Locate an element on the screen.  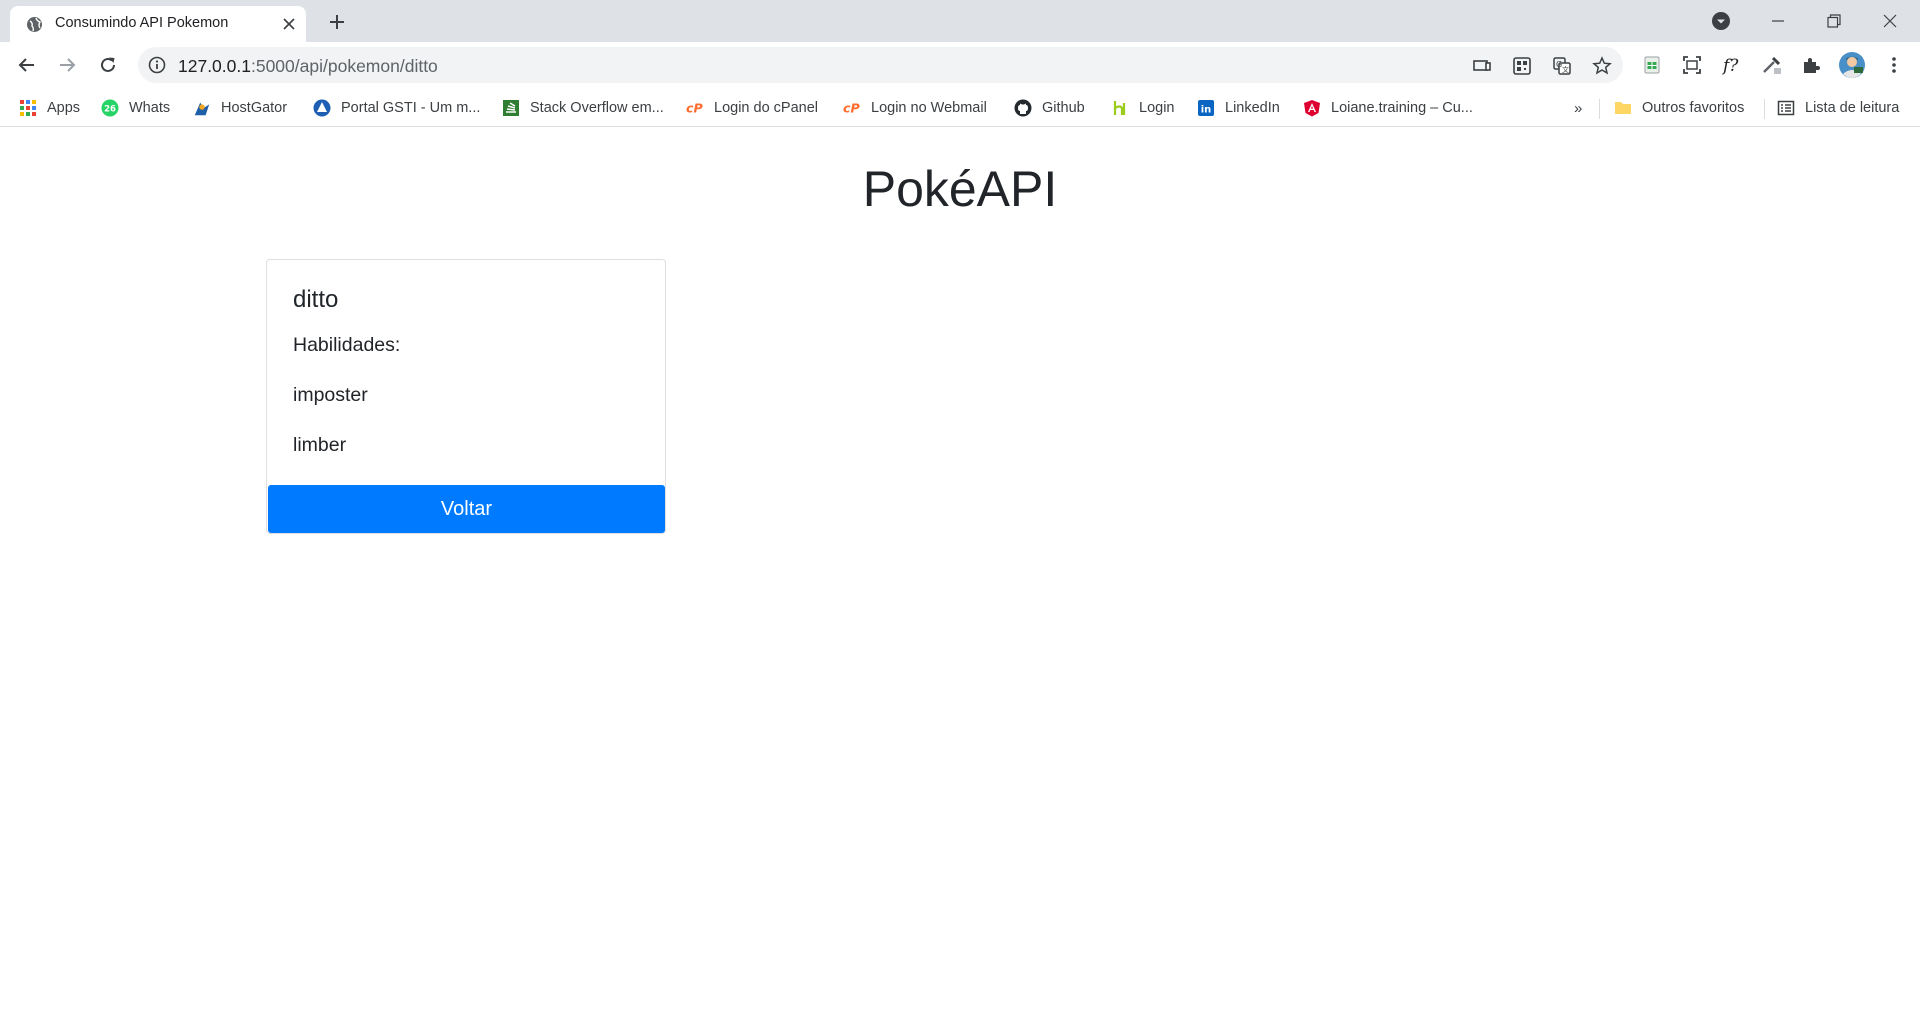
bookmark-star-icon is located at coordinates (1602, 66).